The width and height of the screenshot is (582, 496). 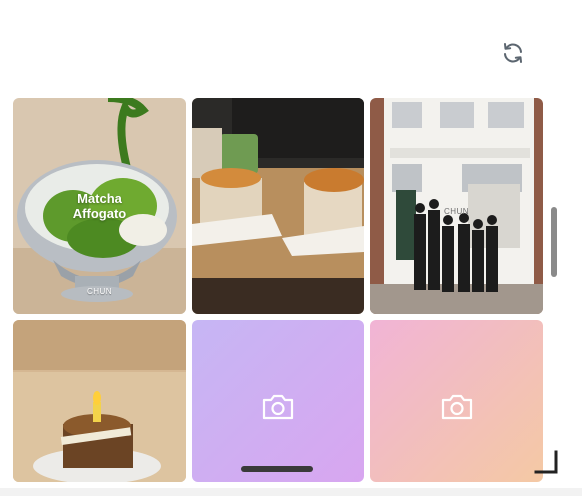 I want to click on resize-corner-icon, so click(x=546, y=462).